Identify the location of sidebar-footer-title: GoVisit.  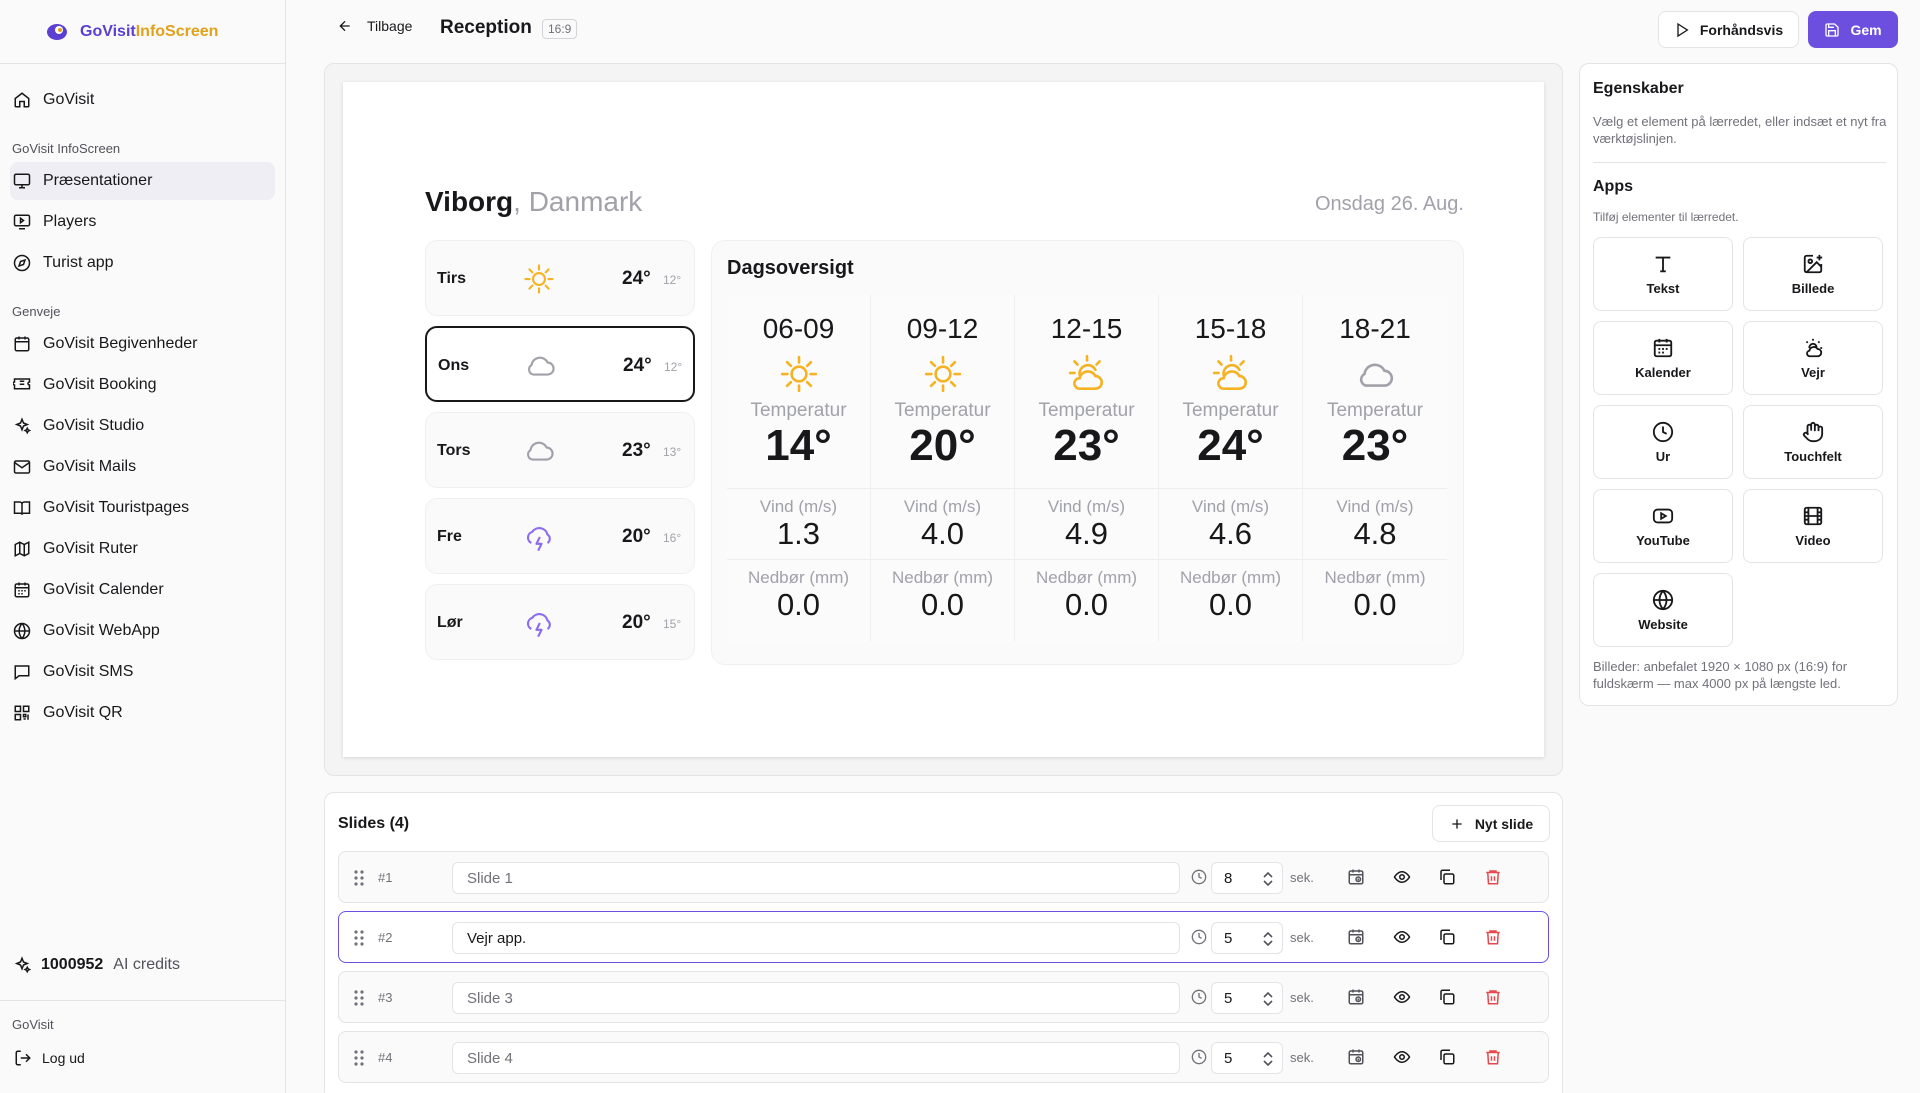
(33, 1024).